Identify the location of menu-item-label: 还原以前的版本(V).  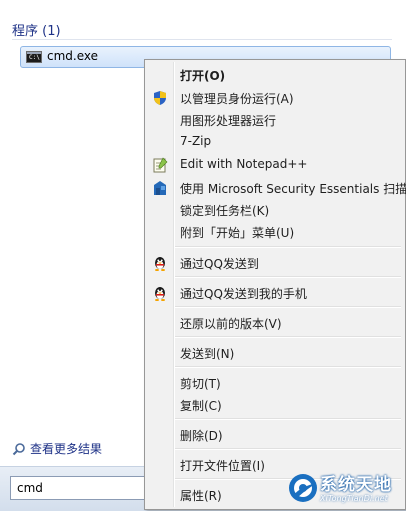
(231, 324).